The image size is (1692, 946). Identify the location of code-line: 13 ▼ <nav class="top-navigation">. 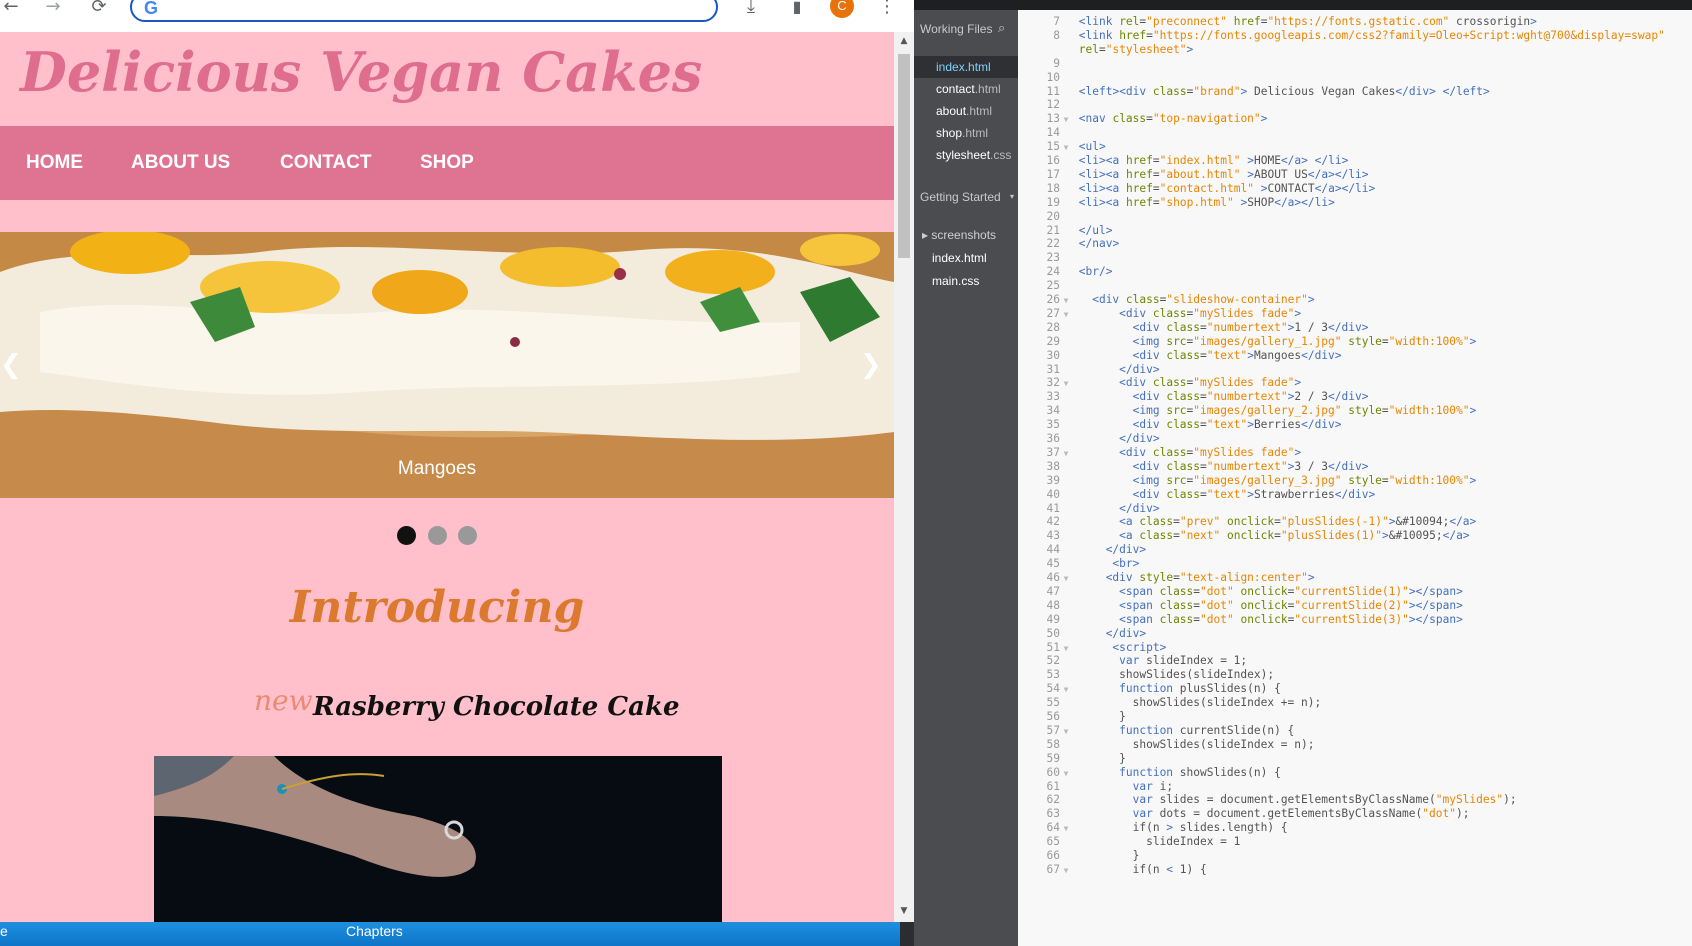
(1143, 118).